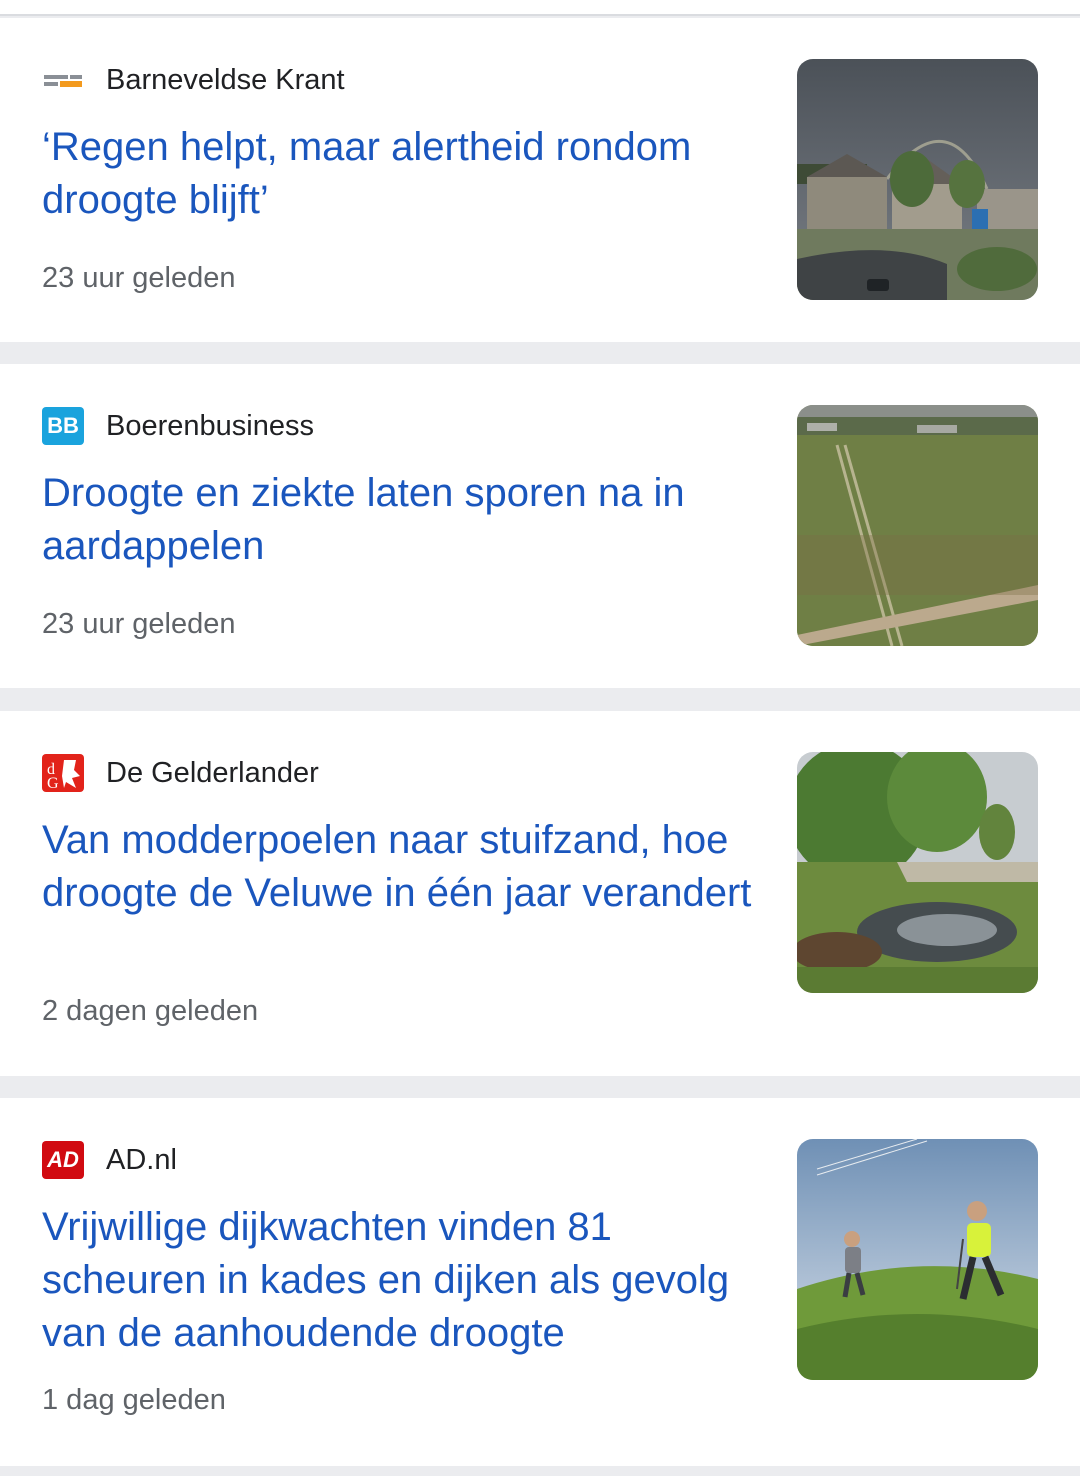 The height and width of the screenshot is (1476, 1080). I want to click on ad-logo-icon: AD, so click(63, 1160).